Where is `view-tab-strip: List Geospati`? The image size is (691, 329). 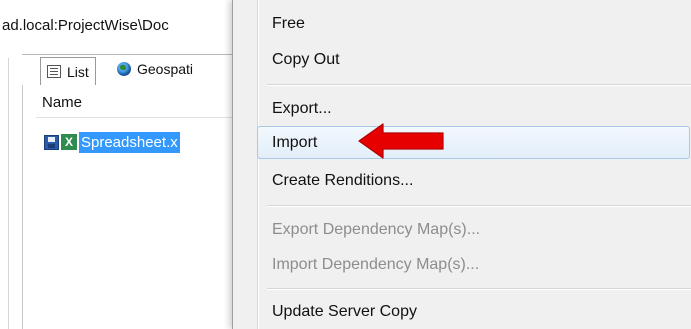
view-tab-strip: List Geospati is located at coordinates (127, 69).